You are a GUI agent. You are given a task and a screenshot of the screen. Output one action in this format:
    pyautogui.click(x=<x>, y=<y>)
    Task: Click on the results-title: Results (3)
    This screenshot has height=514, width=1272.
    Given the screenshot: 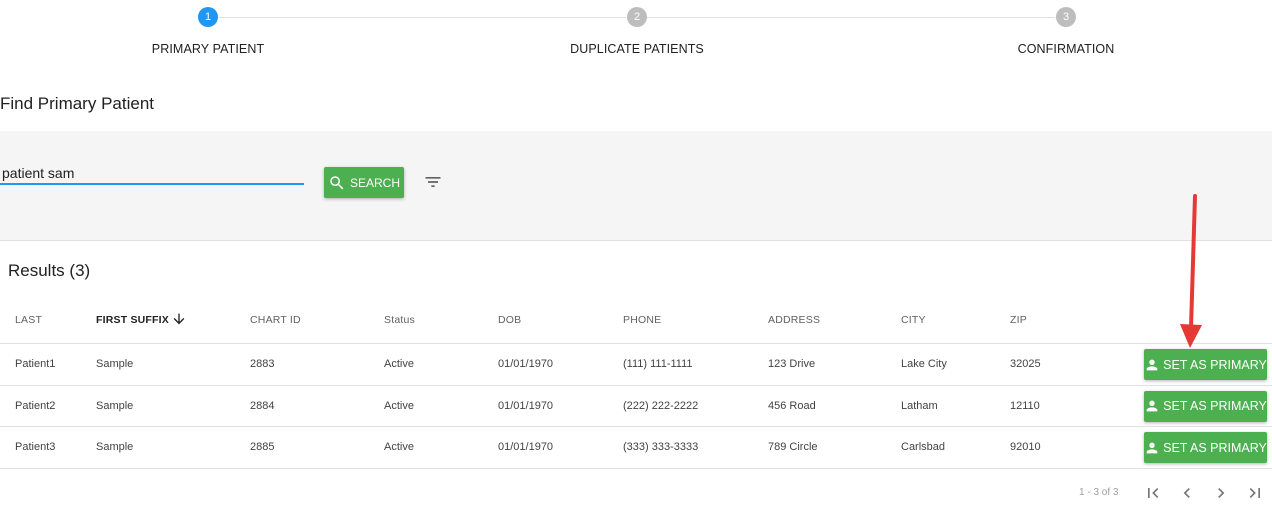 What is the action you would take?
    pyautogui.click(x=49, y=270)
    